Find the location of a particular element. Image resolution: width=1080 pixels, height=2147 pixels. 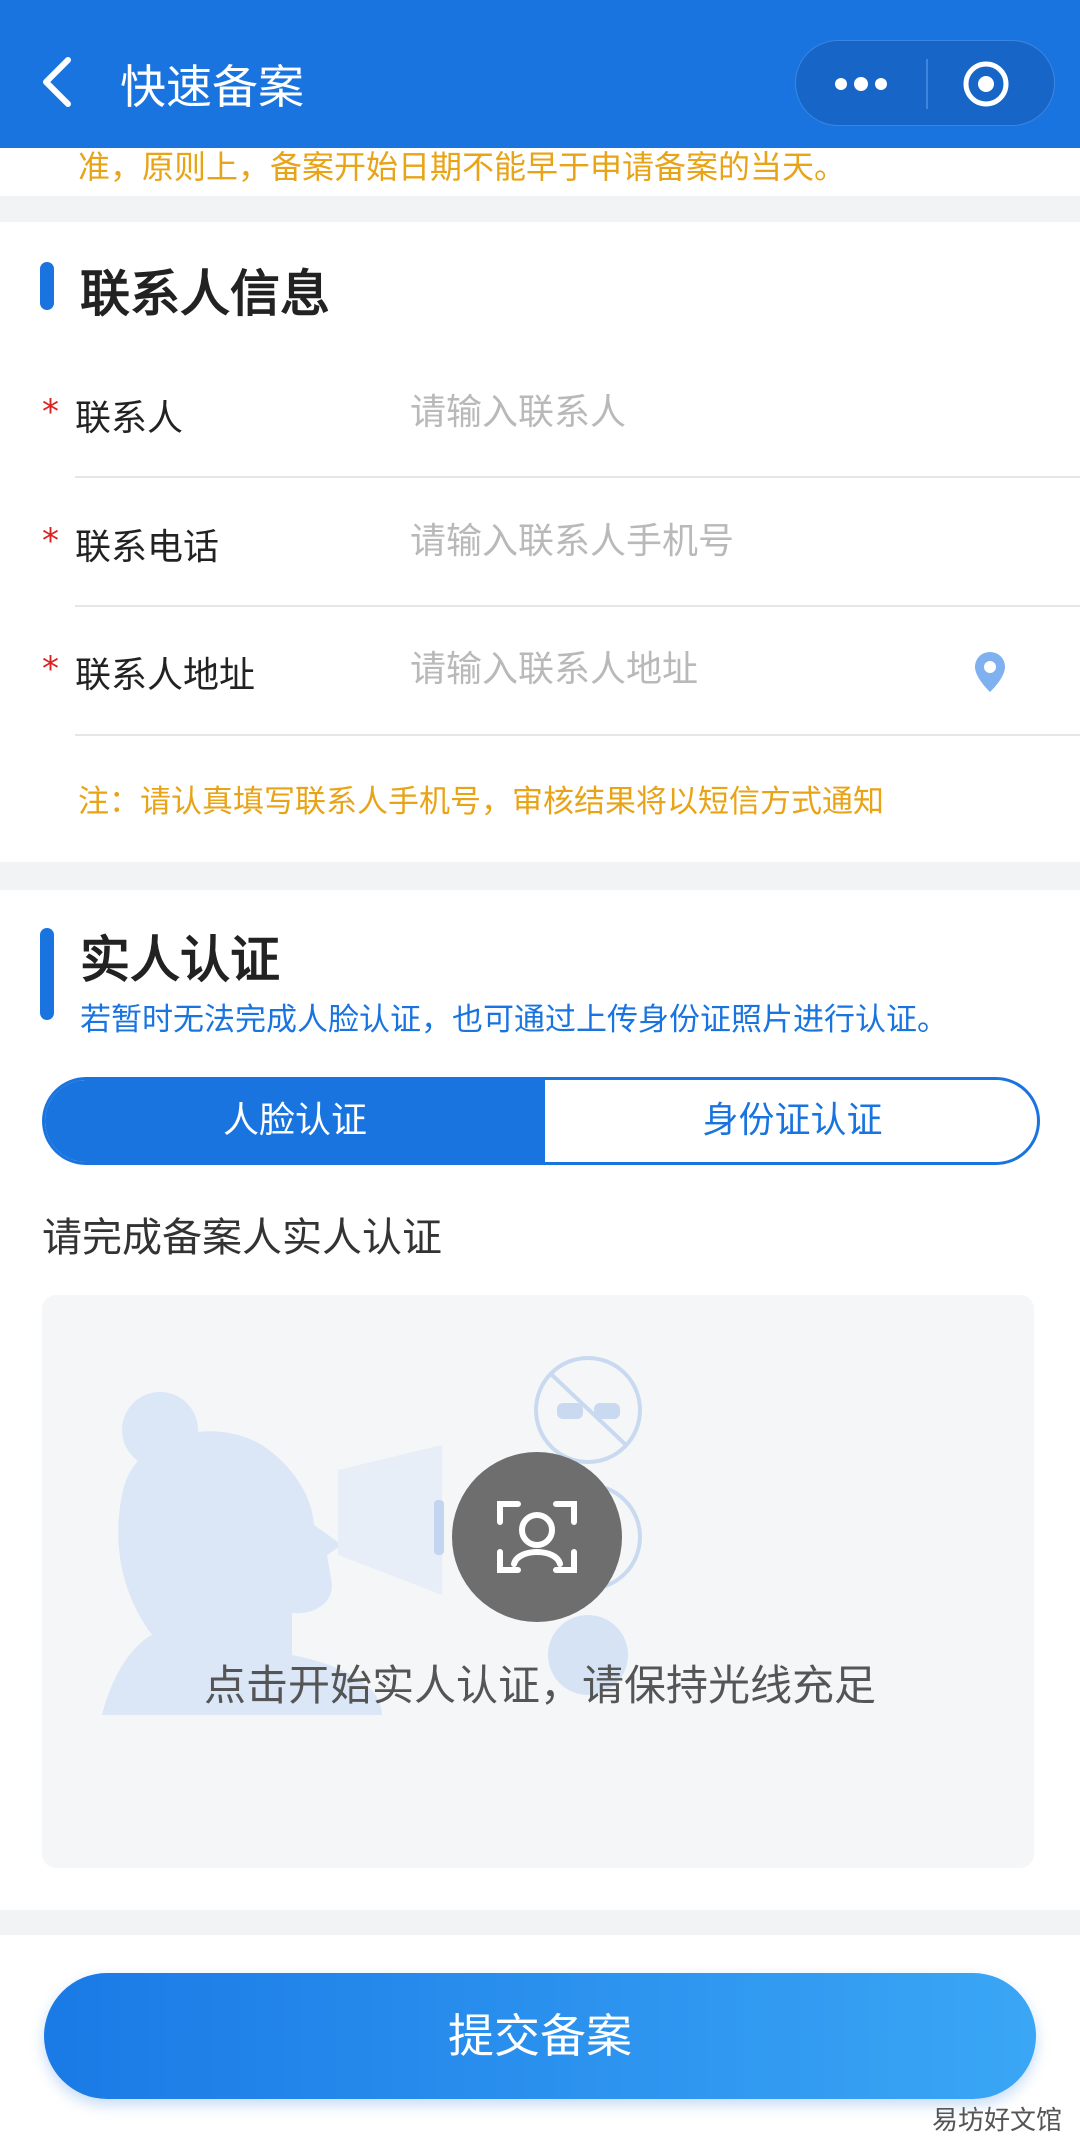

verification-prompt: 请完成备案人实人认证 is located at coordinates (242, 1238).